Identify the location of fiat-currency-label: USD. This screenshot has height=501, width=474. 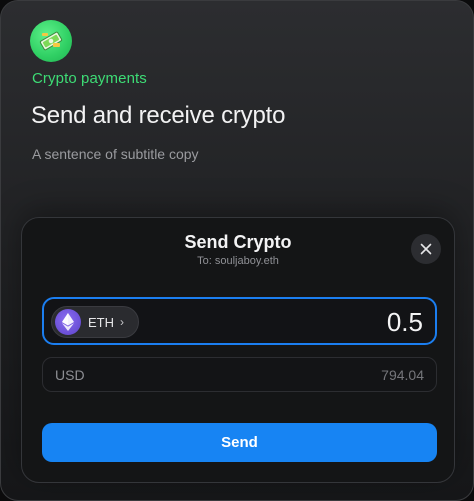
(70, 375).